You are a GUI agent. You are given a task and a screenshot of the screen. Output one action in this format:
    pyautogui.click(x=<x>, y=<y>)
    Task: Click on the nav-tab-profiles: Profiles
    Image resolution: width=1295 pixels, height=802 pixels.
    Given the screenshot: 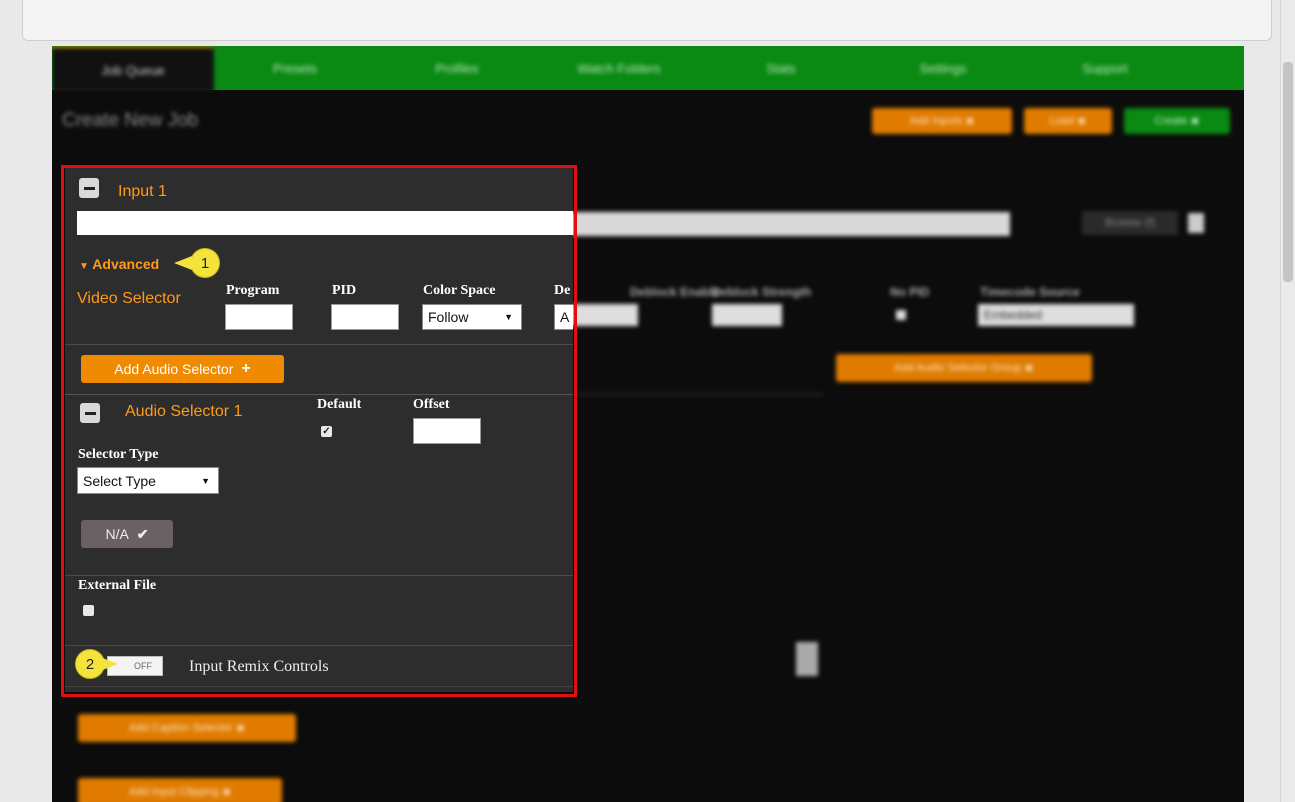 What is the action you would take?
    pyautogui.click(x=457, y=68)
    